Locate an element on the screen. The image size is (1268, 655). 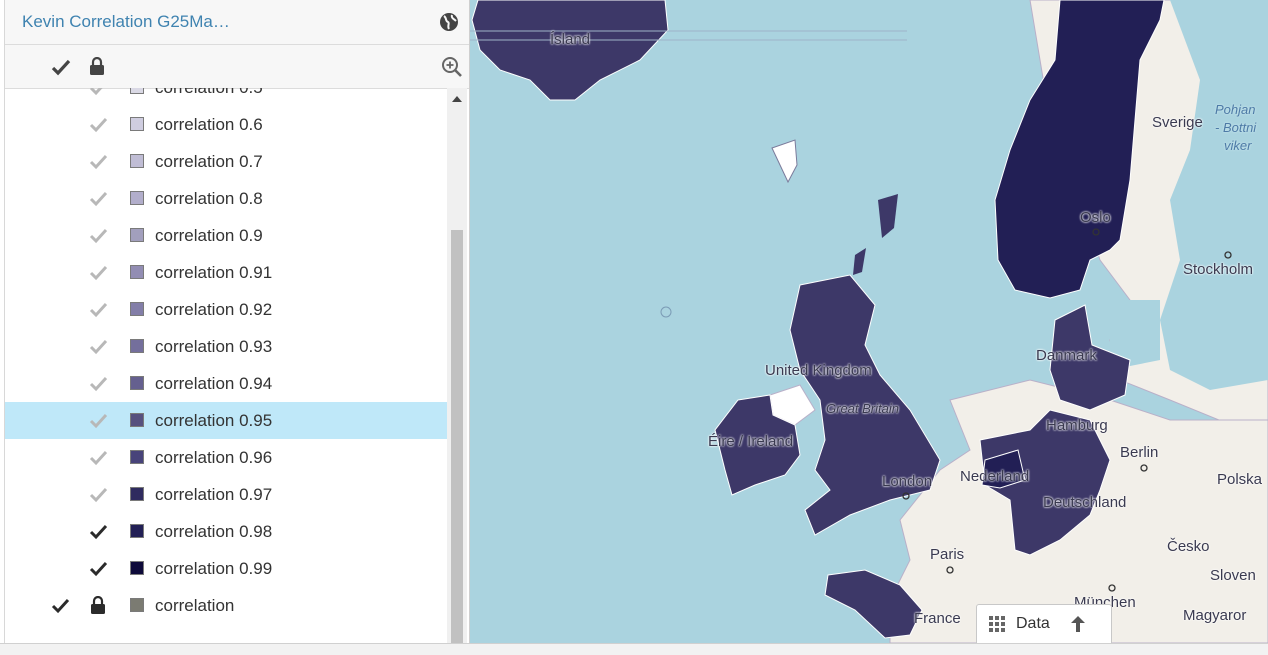
layer-row: correlation 0.6 is located at coordinates (226, 124).